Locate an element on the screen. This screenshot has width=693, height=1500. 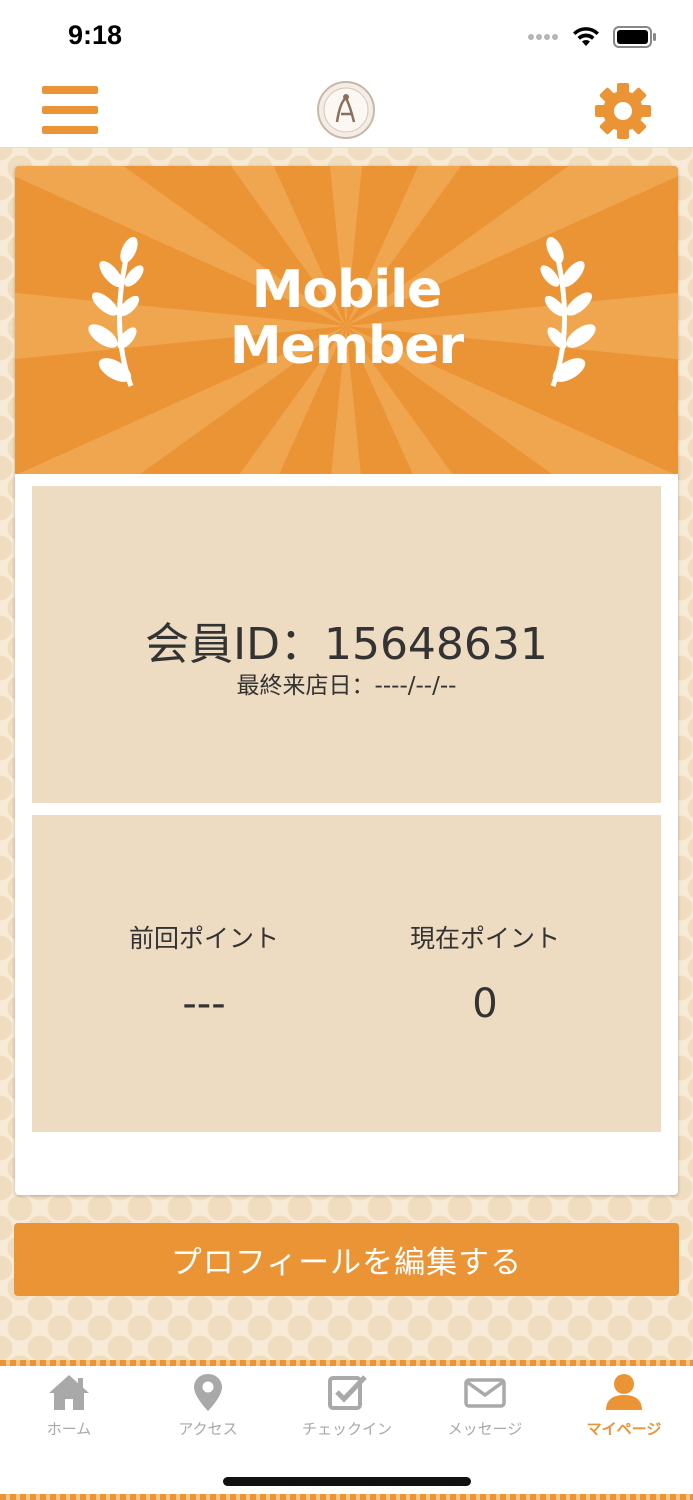
status-time: 9:18 is located at coordinates (95, 35).